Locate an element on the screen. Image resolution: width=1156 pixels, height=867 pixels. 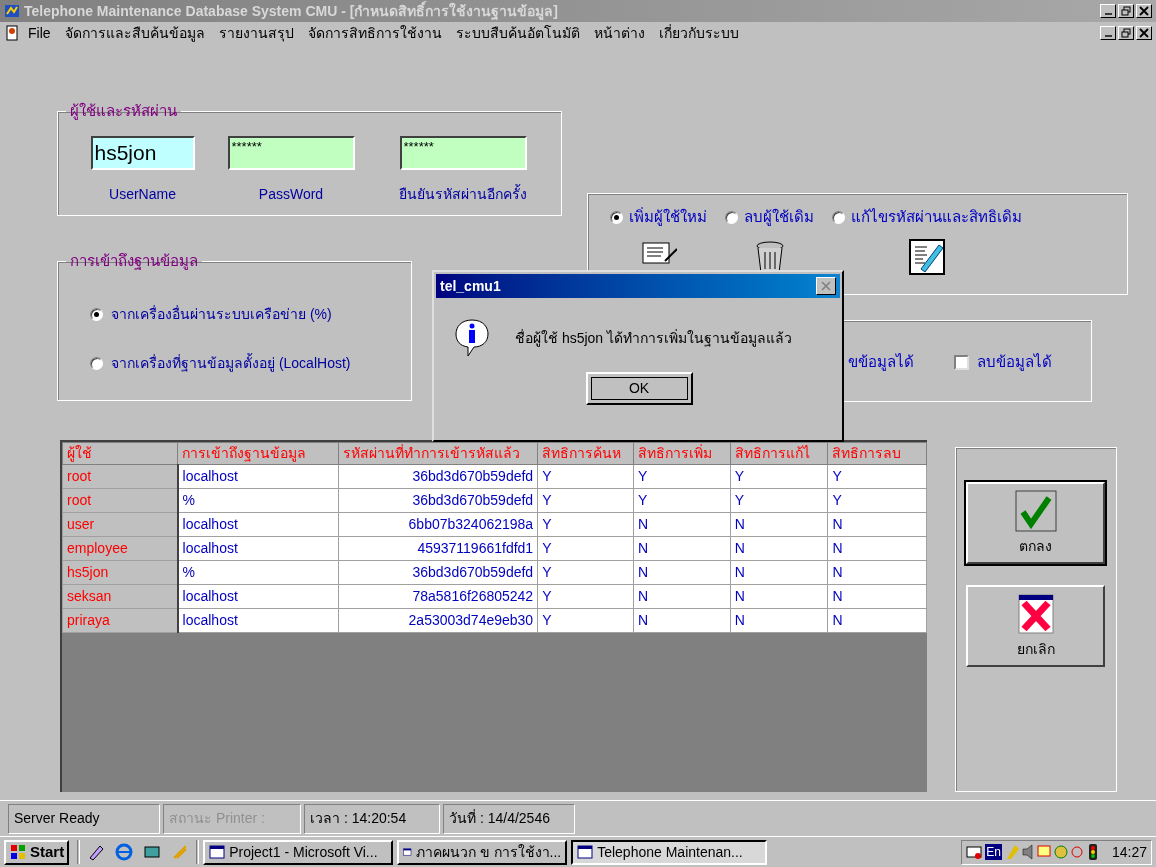
app-icon is located at coordinates (12, 11).